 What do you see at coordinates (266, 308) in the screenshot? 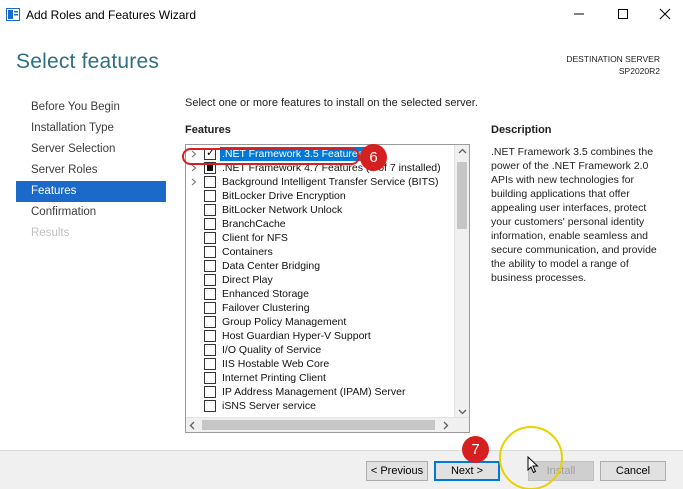
I see `feature-label: Failover Clustering` at bounding box center [266, 308].